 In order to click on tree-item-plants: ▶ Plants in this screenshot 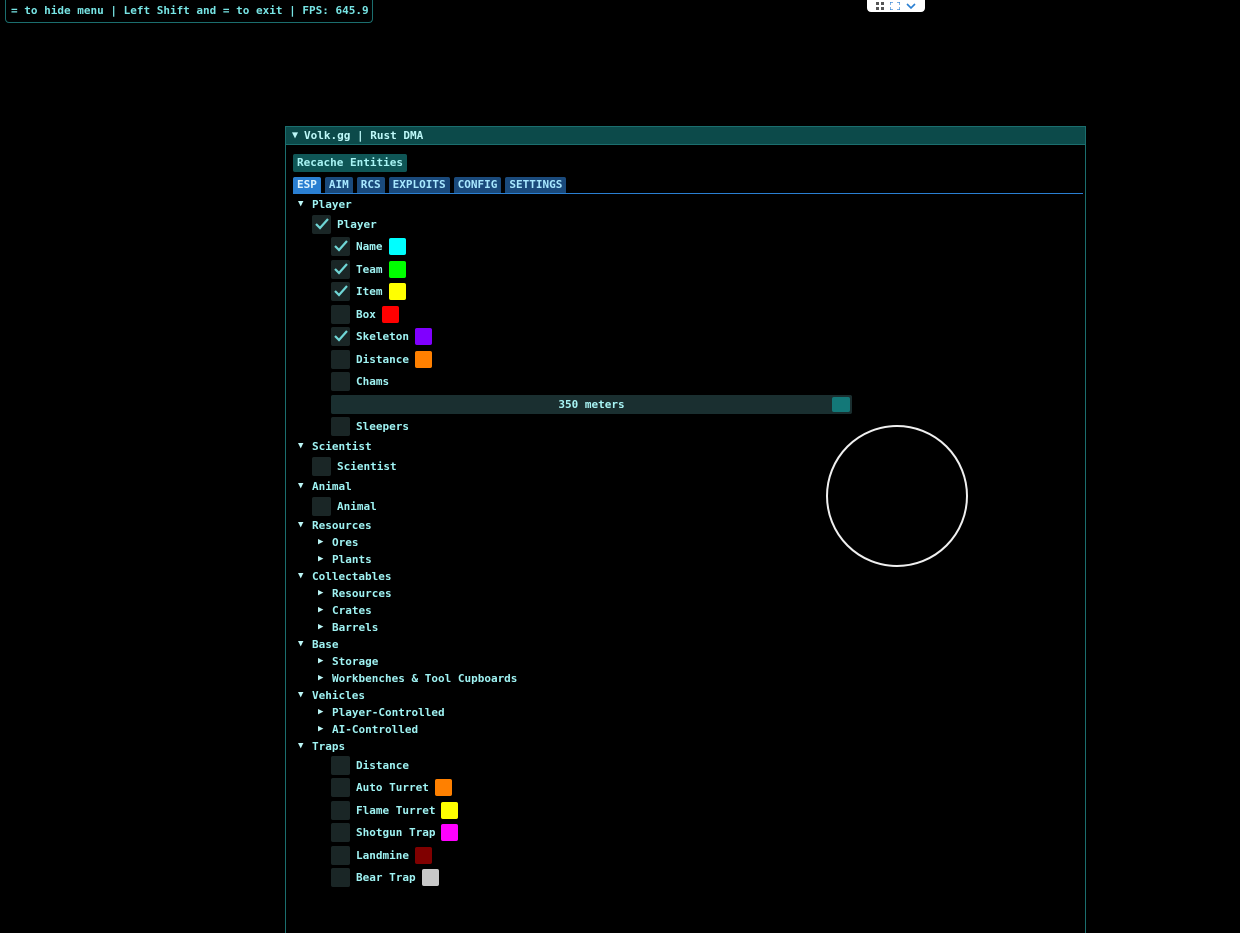, I will do `click(345, 559)`.